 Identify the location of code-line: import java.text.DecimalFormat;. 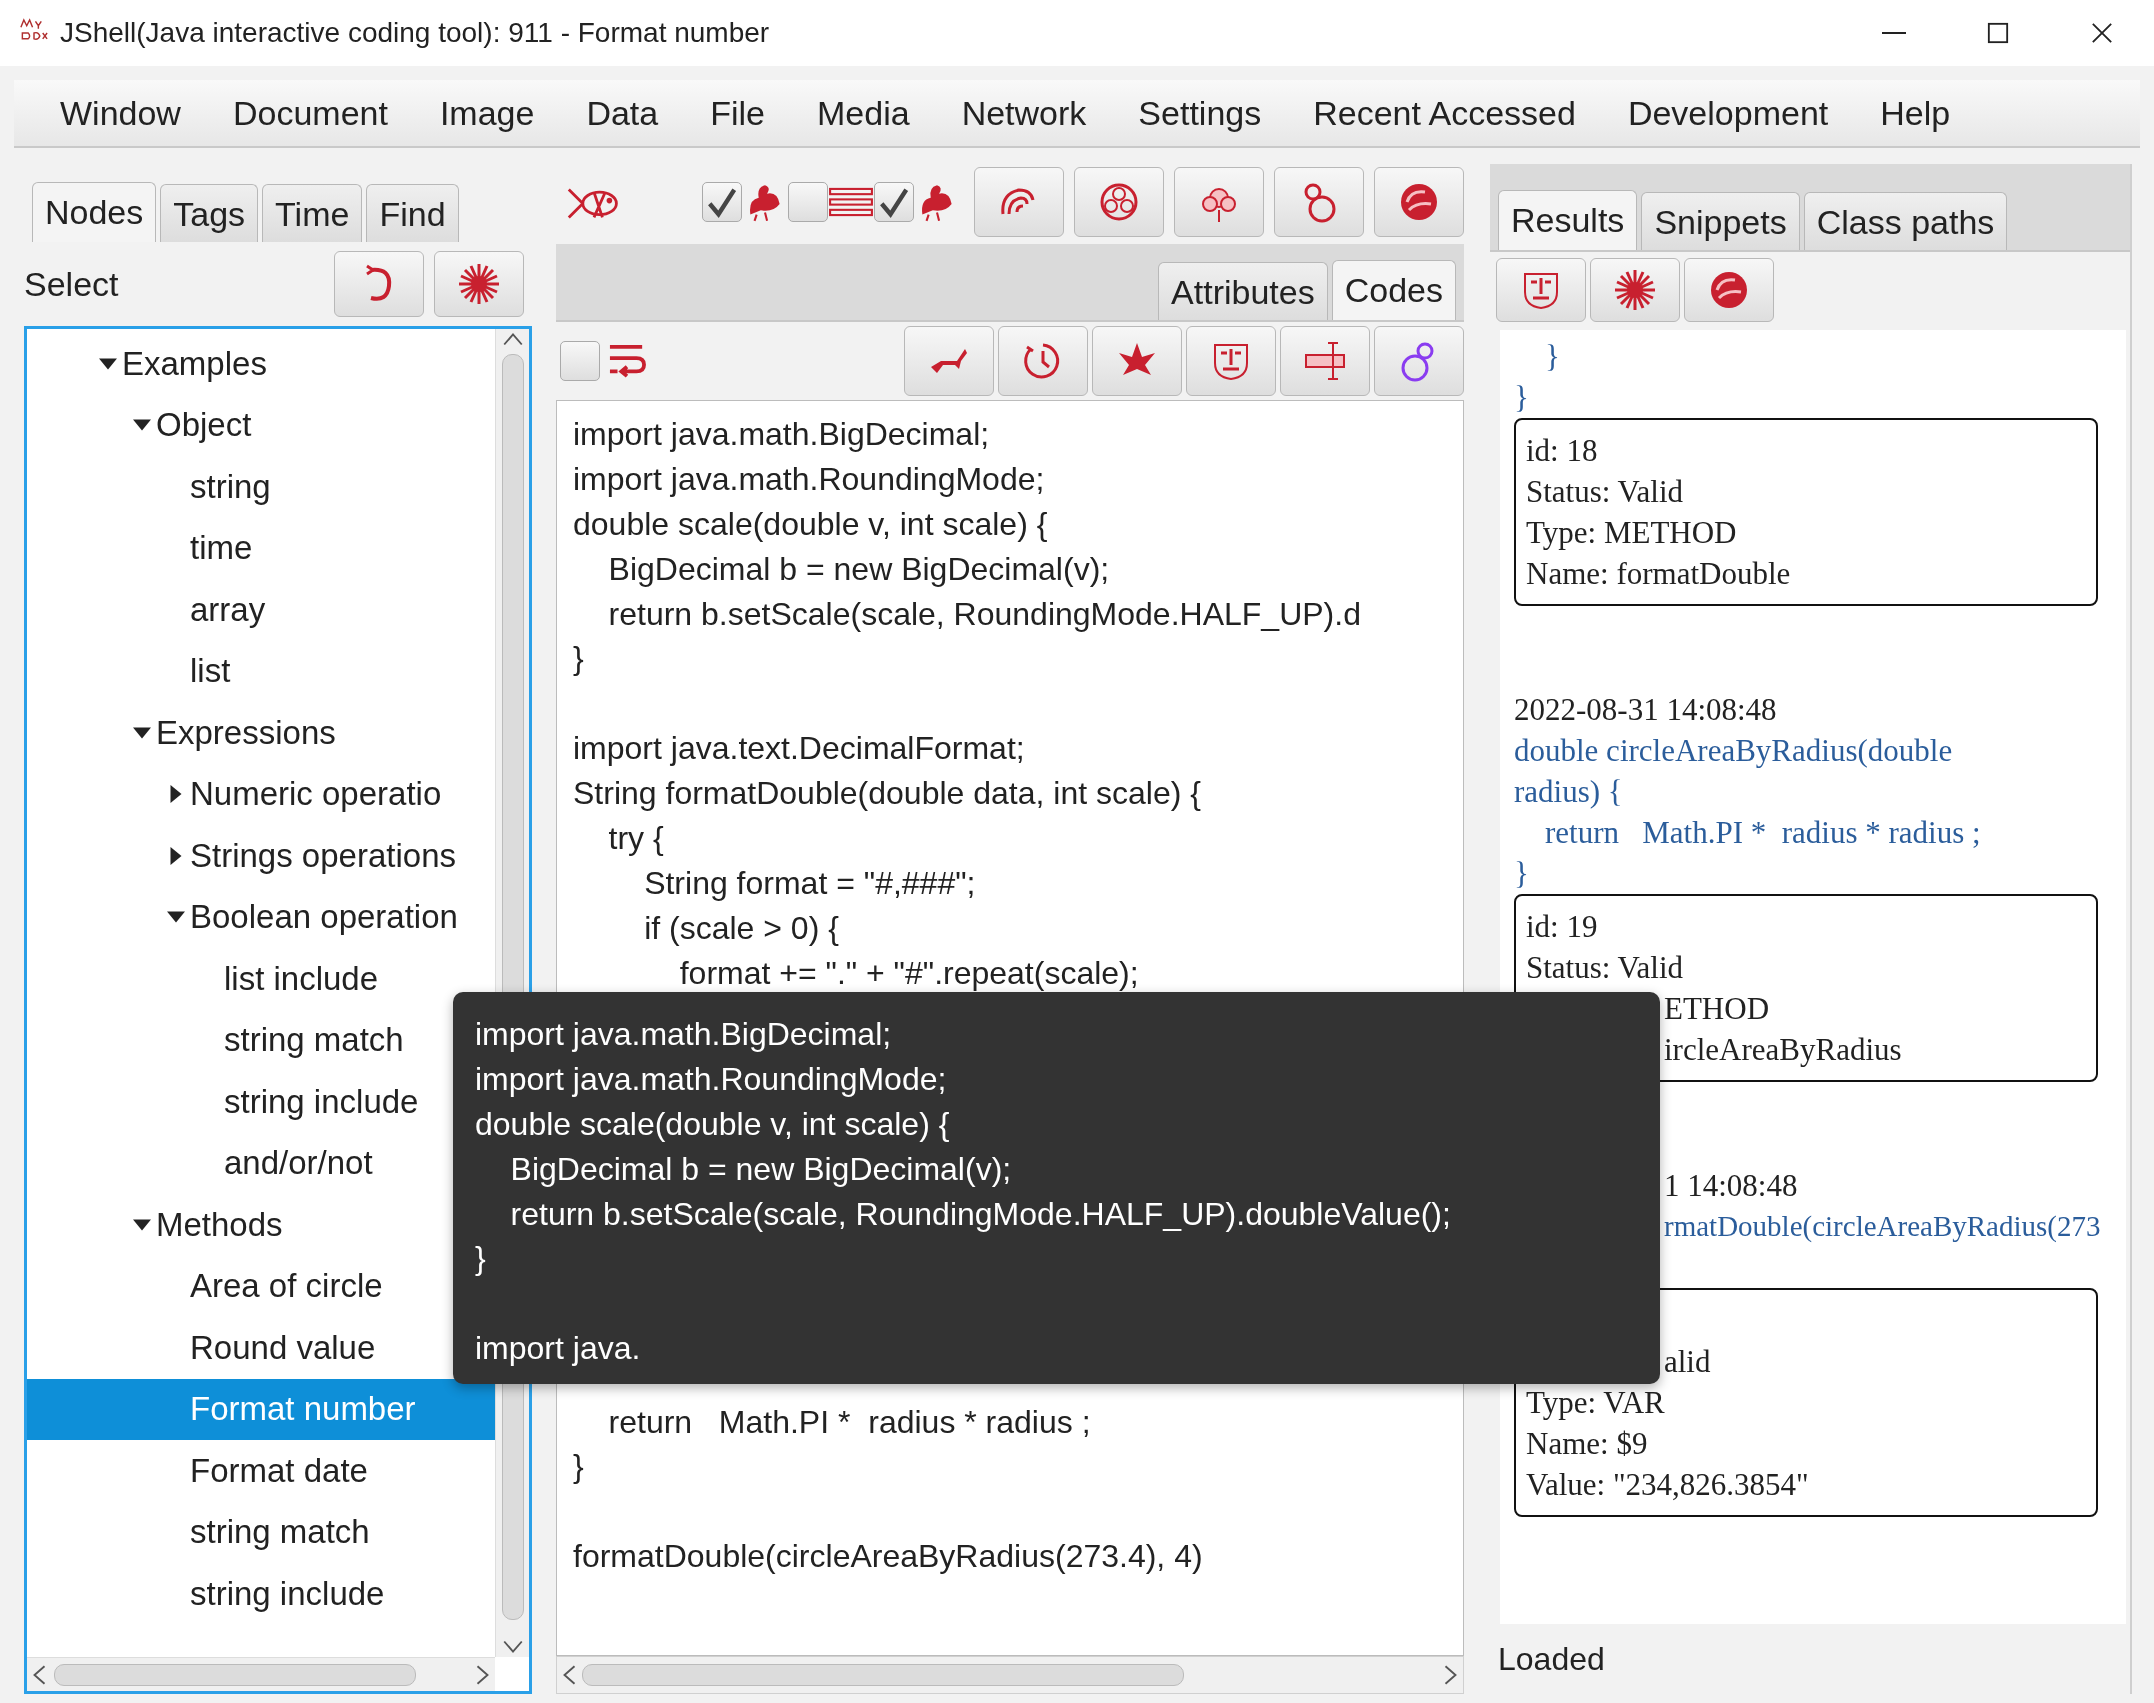
(799, 749).